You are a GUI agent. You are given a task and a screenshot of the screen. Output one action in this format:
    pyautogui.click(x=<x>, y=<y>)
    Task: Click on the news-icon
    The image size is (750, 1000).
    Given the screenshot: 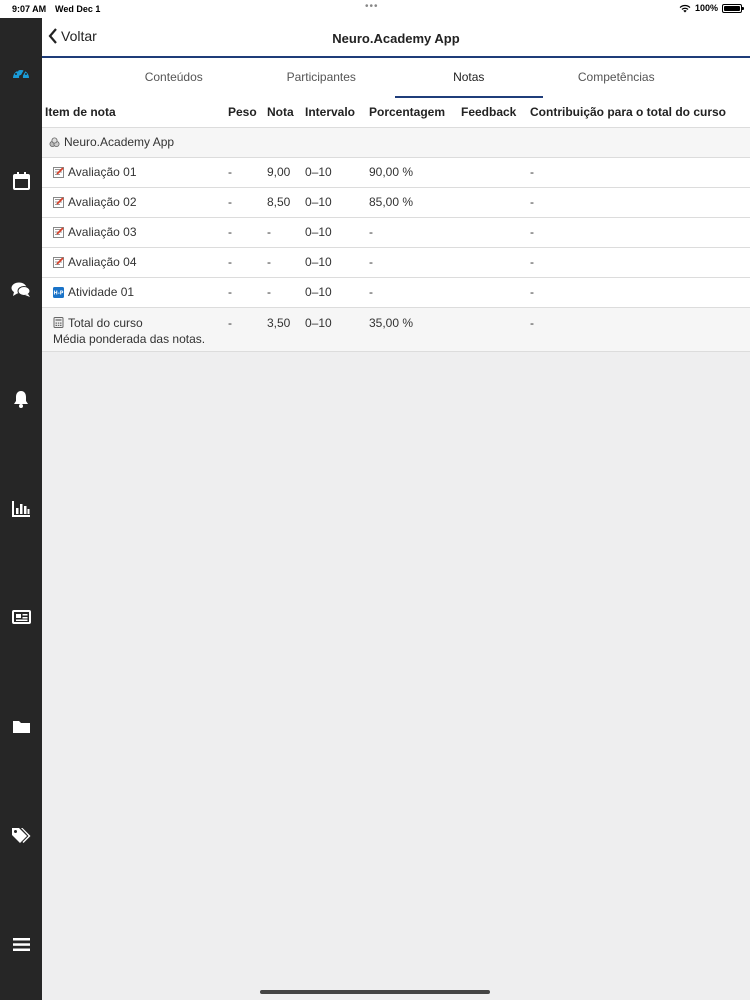 What is the action you would take?
    pyautogui.click(x=21, y=617)
    